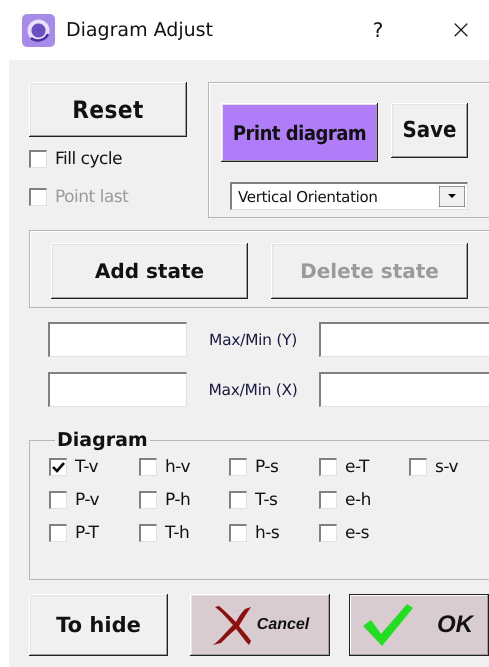  Describe the element at coordinates (91, 197) in the screenshot. I see `checkbox-label: Point last` at that location.